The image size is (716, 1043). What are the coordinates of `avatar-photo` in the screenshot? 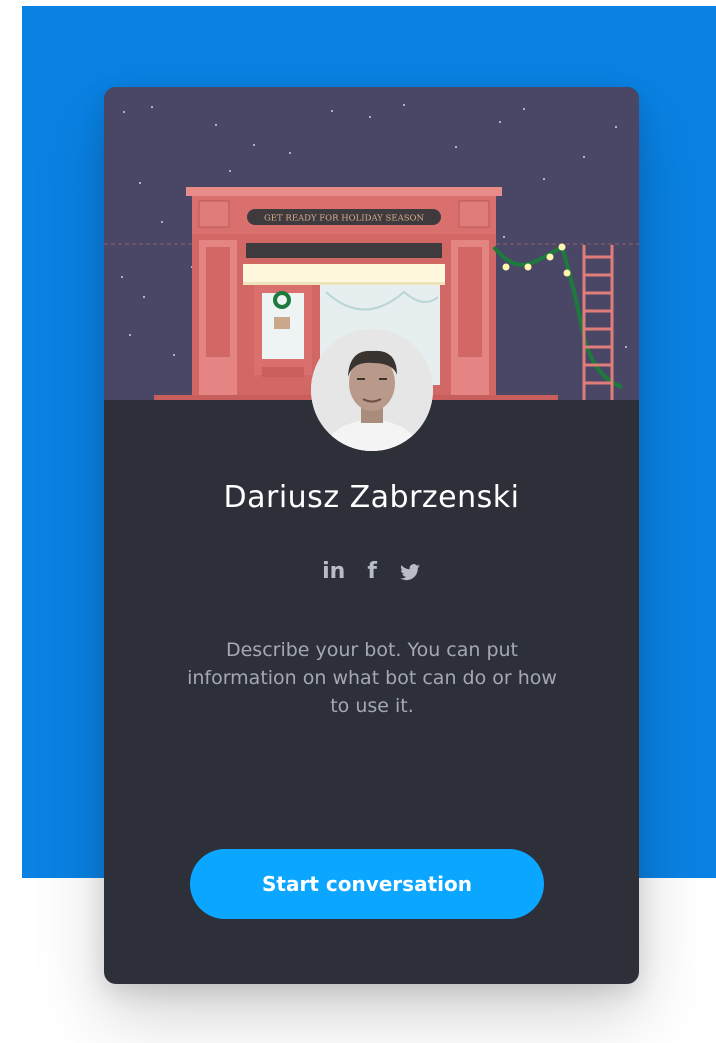 It's located at (372, 390).